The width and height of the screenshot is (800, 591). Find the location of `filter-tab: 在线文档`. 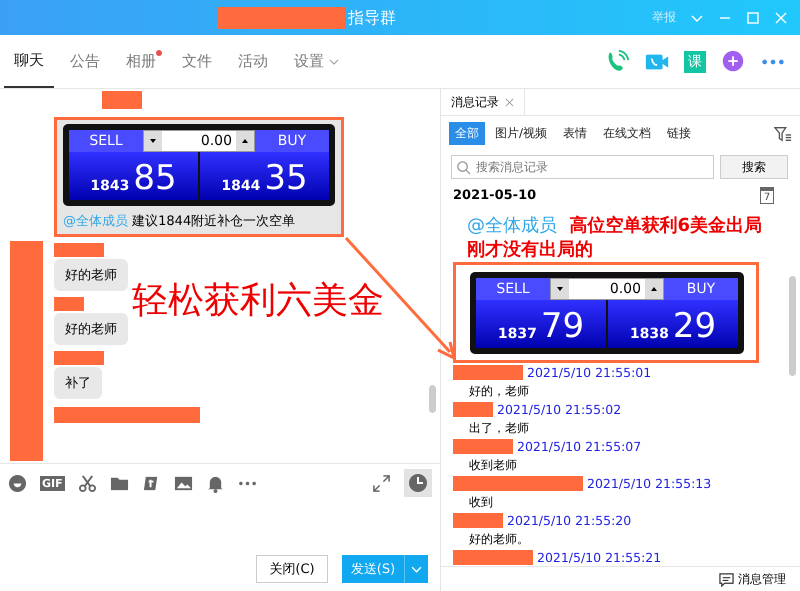

filter-tab: 在线文档 is located at coordinates (627, 133).